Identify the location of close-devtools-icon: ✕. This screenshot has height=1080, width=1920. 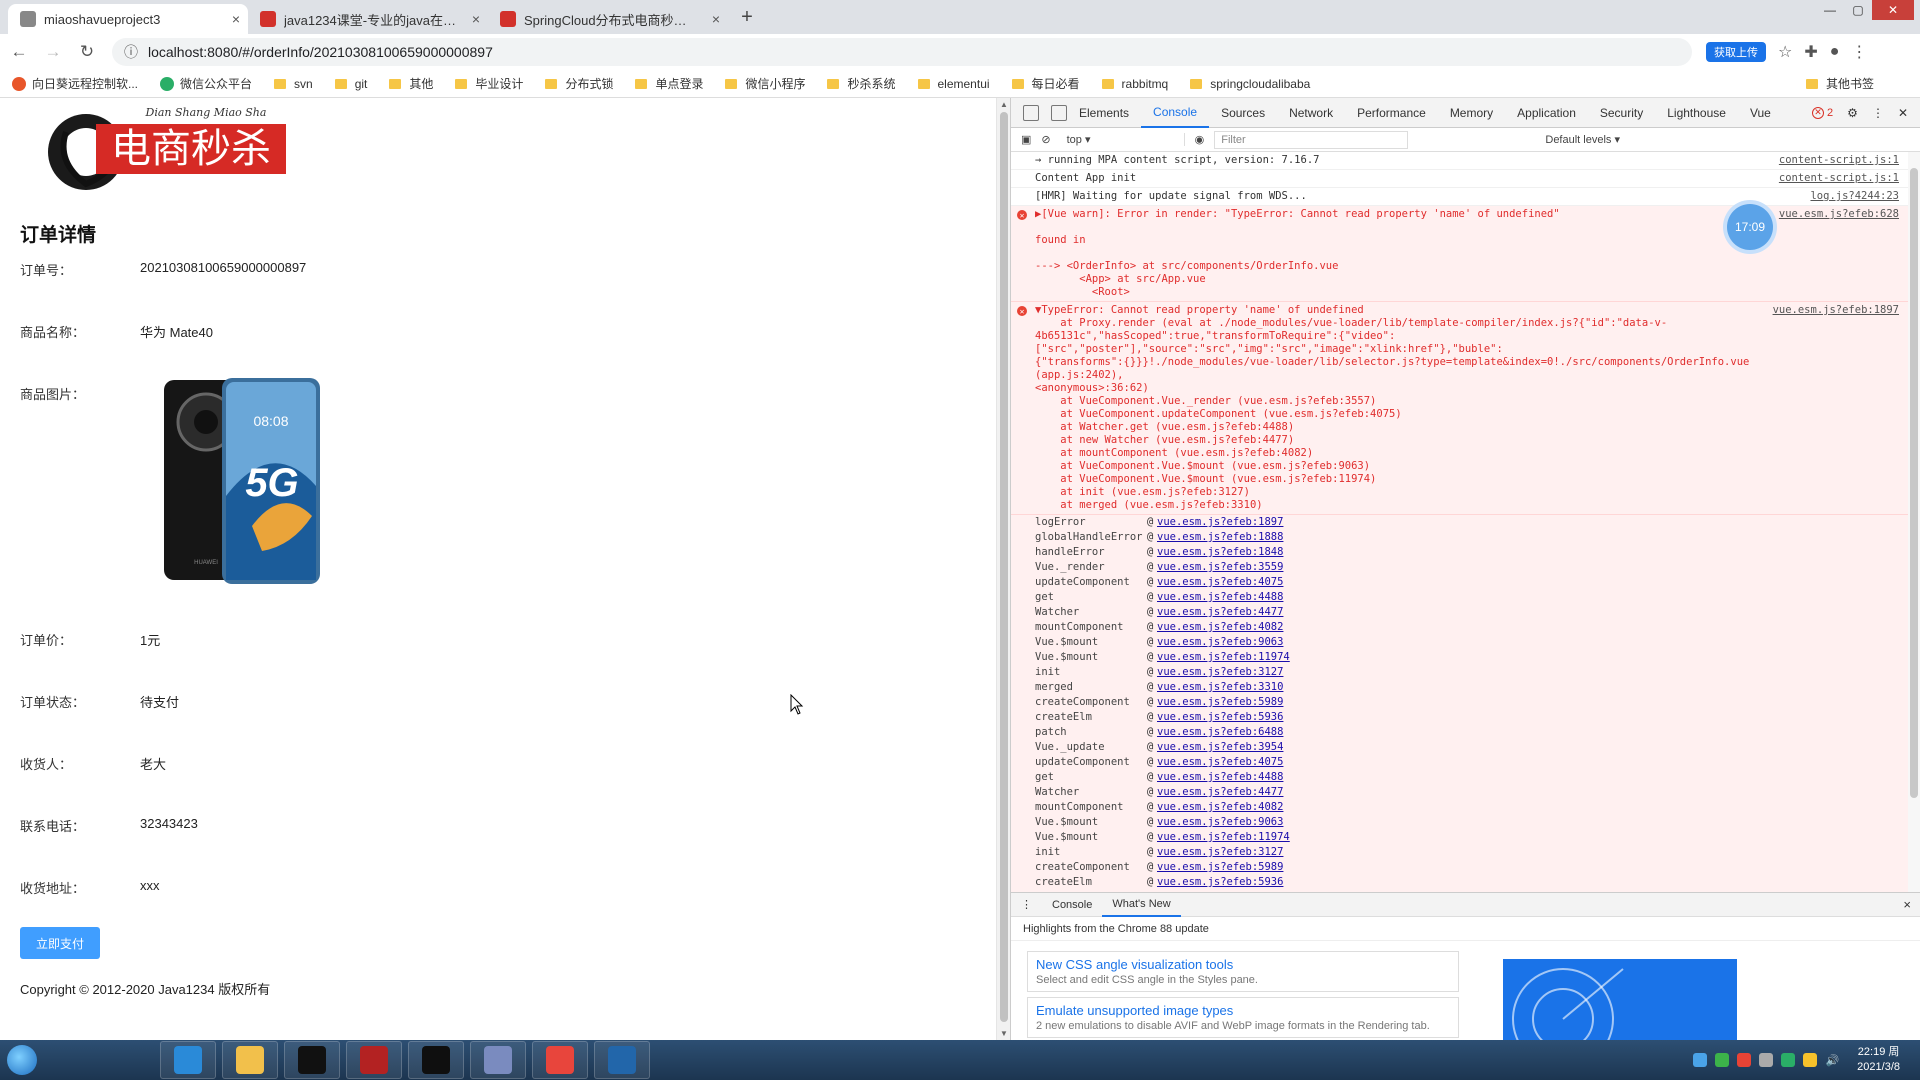
(1903, 113).